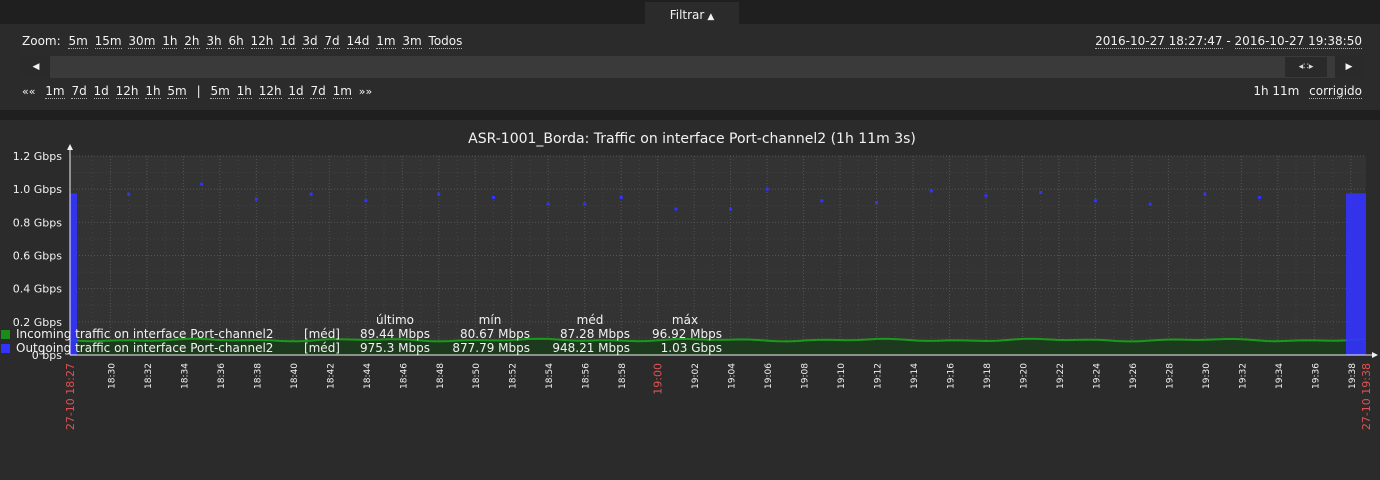 Image resolution: width=1380 pixels, height=480 pixels. I want to click on scroll-left-button: ◀, so click(36, 67).